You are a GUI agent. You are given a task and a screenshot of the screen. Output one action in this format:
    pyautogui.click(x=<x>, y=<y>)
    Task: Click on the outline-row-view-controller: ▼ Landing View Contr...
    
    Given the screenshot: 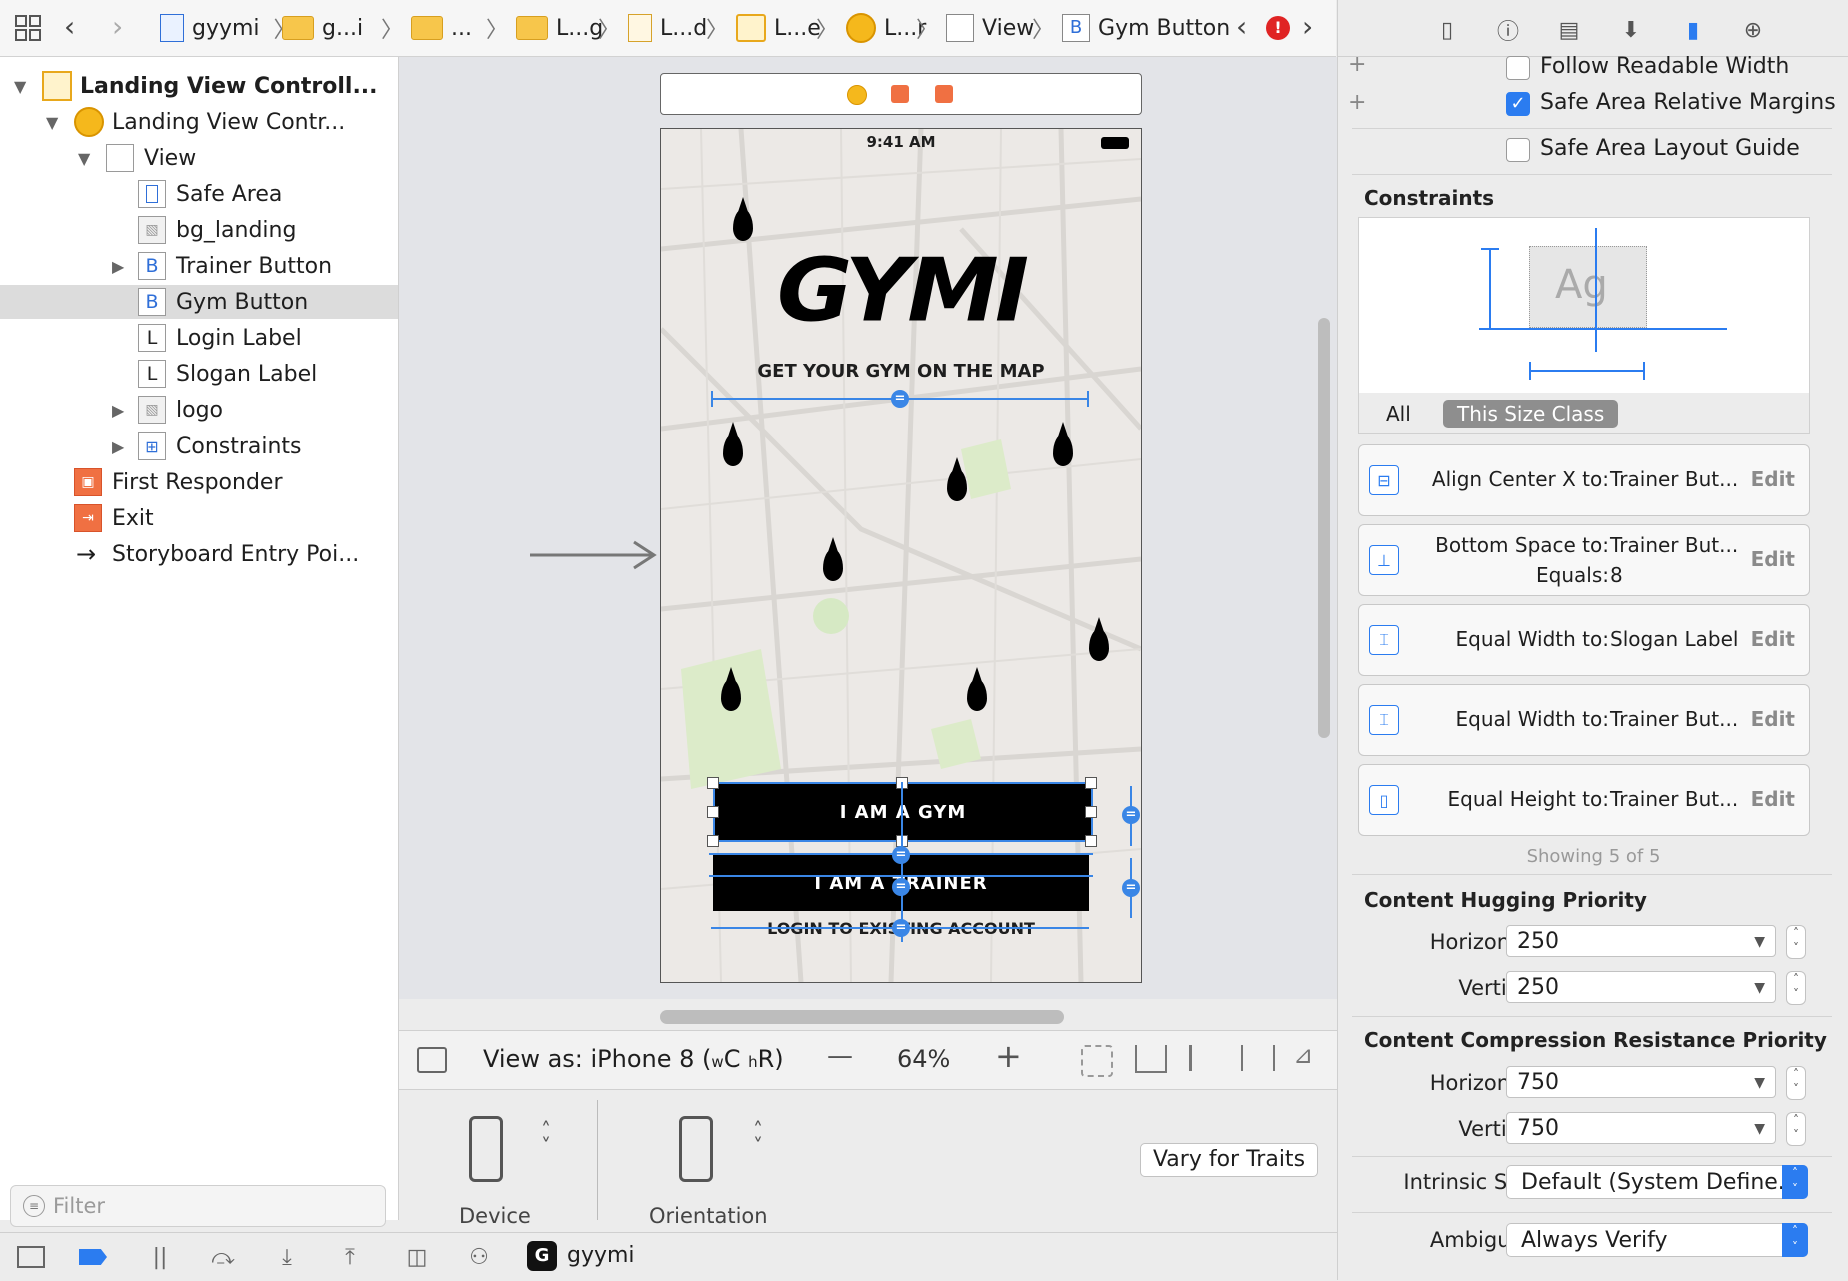 What is the action you would take?
    pyautogui.click(x=199, y=122)
    